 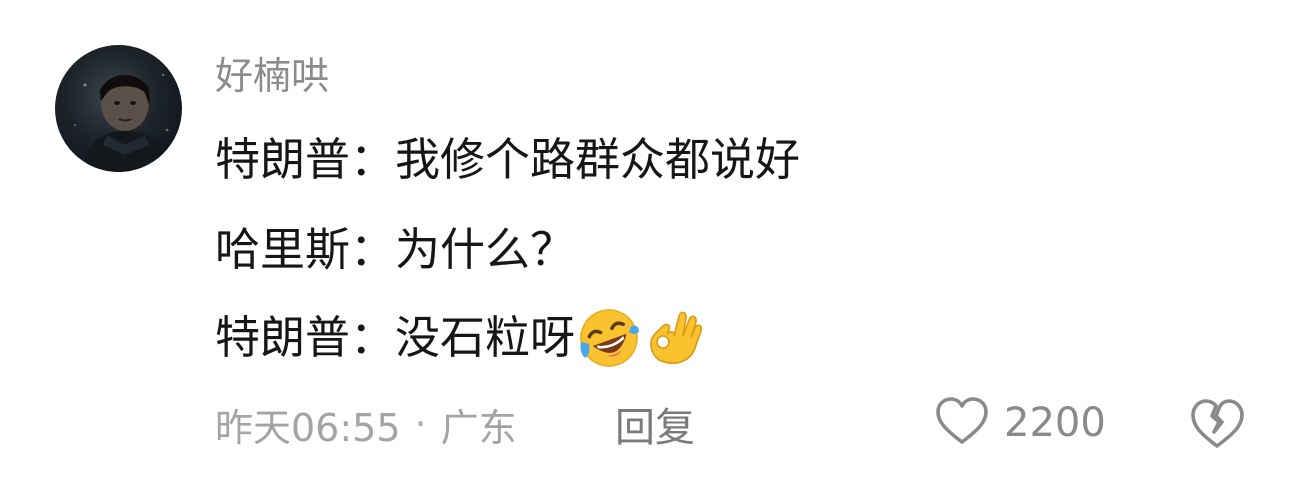 I want to click on comment-meta: 昨天06:55 · 广东, so click(x=366, y=424).